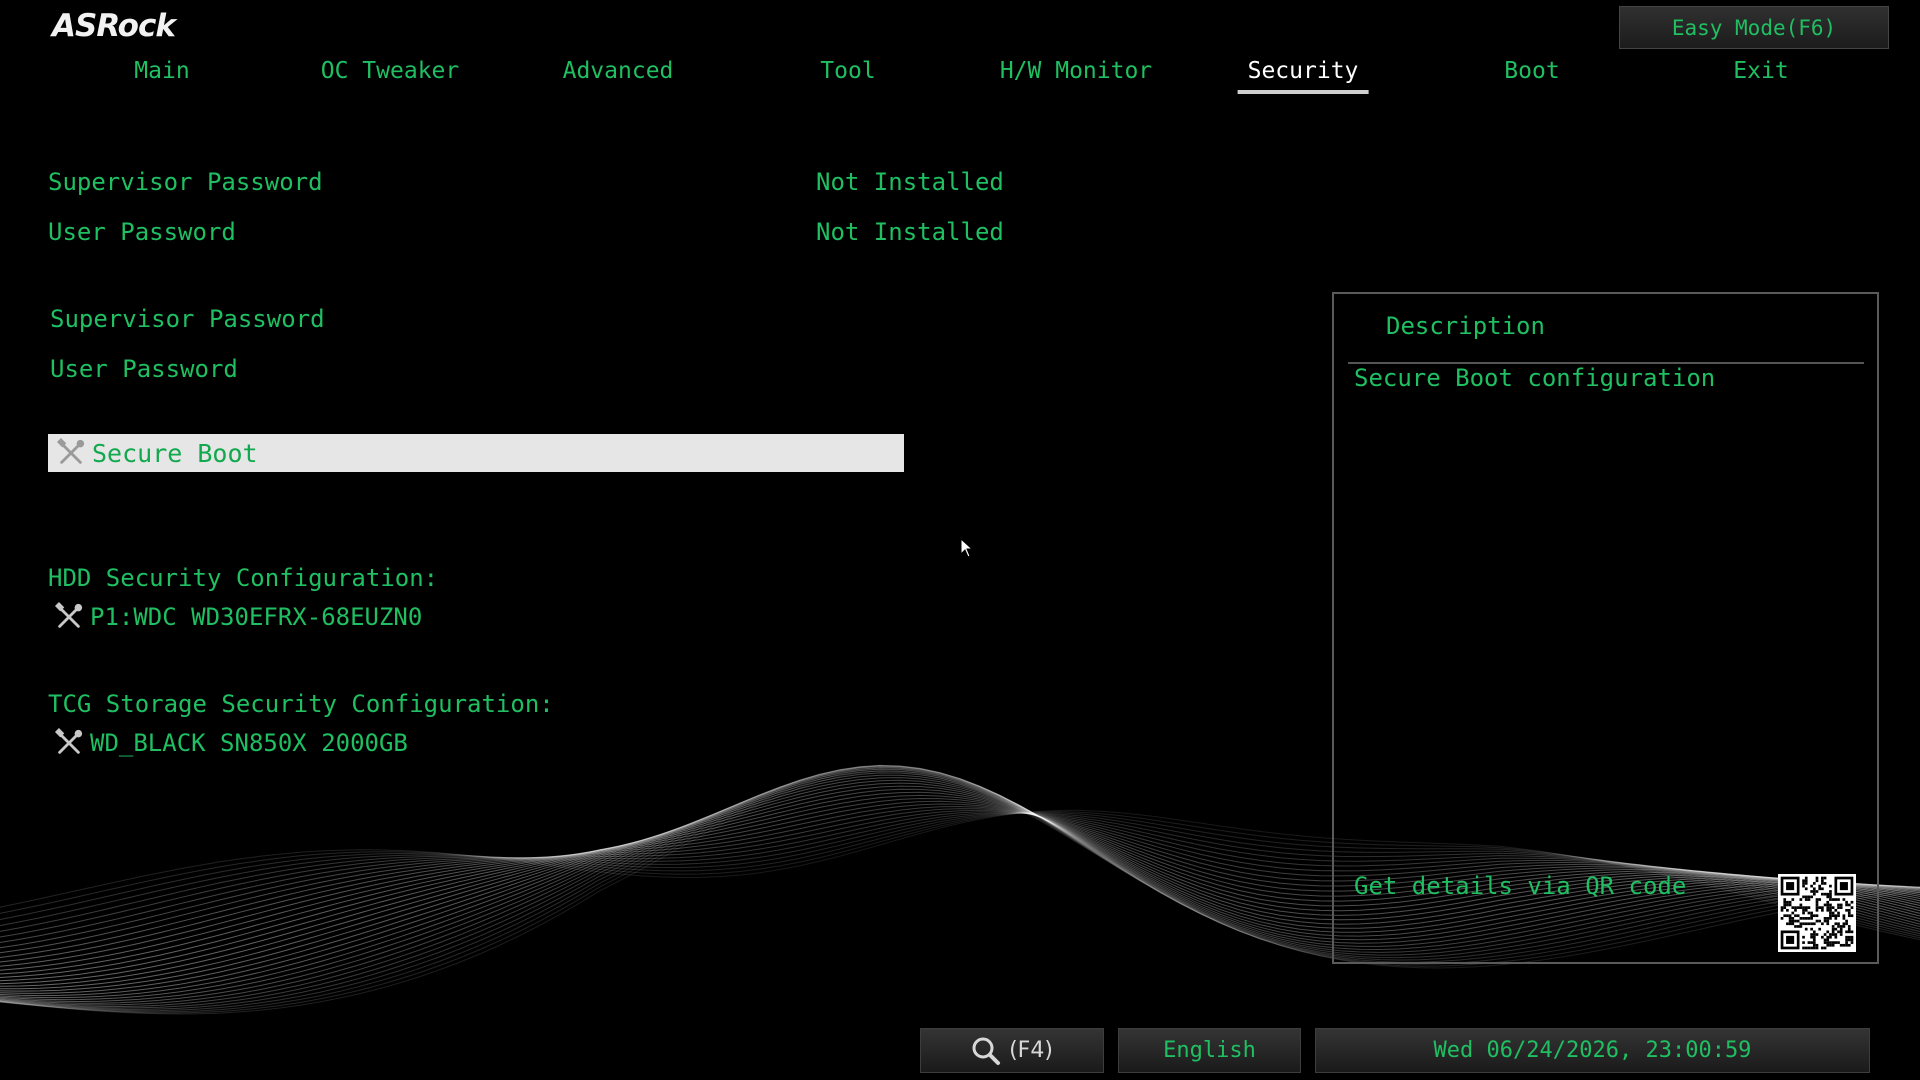 This screenshot has width=1920, height=1080. What do you see at coordinates (301, 704) in the screenshot?
I see `tcg-security-heading: TCG Storage Security Configuration:` at bounding box center [301, 704].